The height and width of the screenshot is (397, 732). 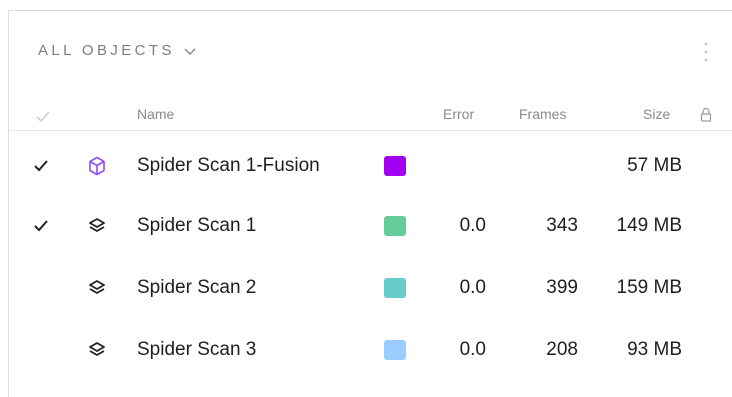 I want to click on table-row: Spider Scan 3 0.0 208 93 MB, so click(x=370, y=350).